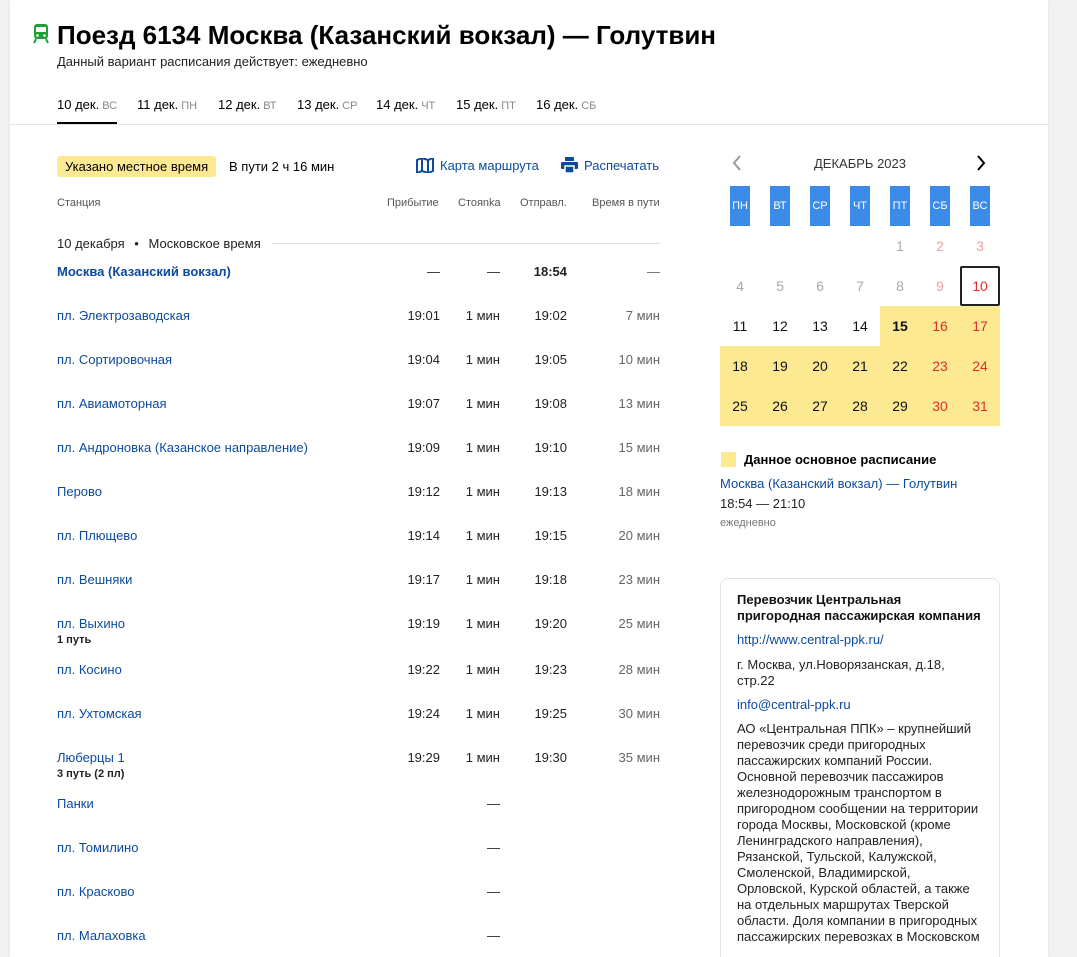 The image size is (1077, 957). I want to click on travel-duration: 13 мин, so click(639, 403).